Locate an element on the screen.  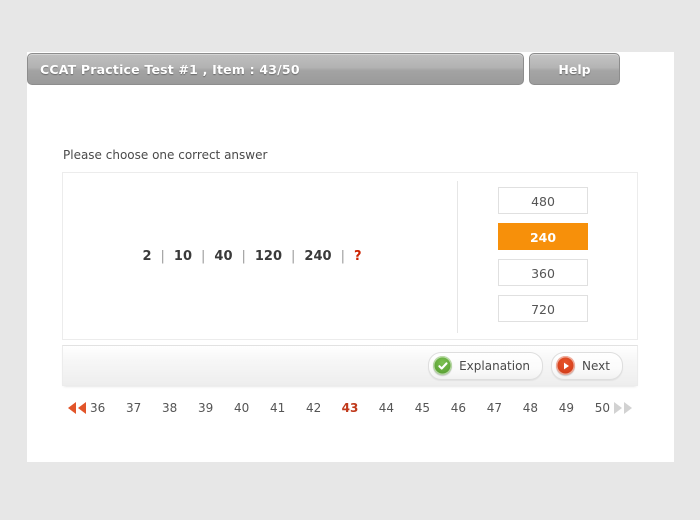
pagination: 36 37 38 39 40 41 42 43 44 45 46 47 48 49 50 is located at coordinates (350, 408).